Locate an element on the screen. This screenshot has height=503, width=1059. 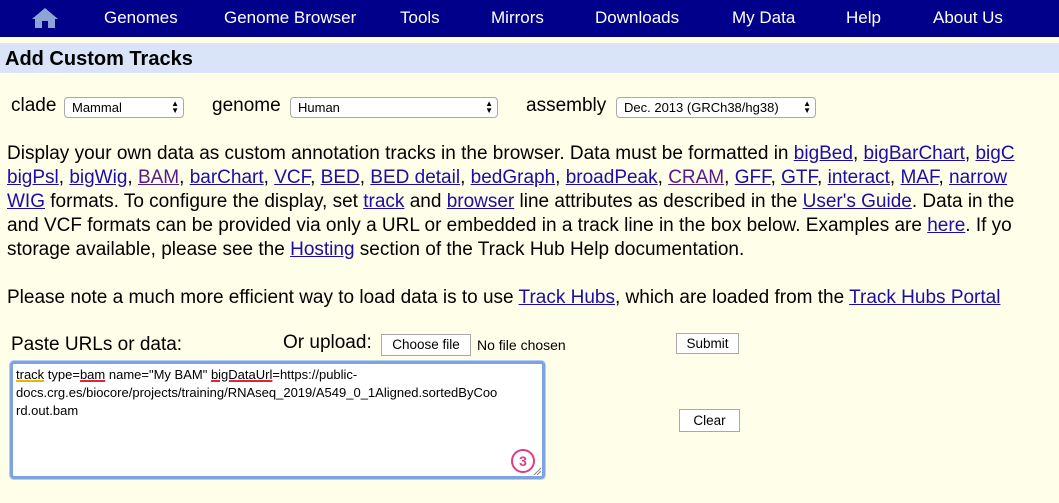
link-bam: BAM is located at coordinates (158, 177).